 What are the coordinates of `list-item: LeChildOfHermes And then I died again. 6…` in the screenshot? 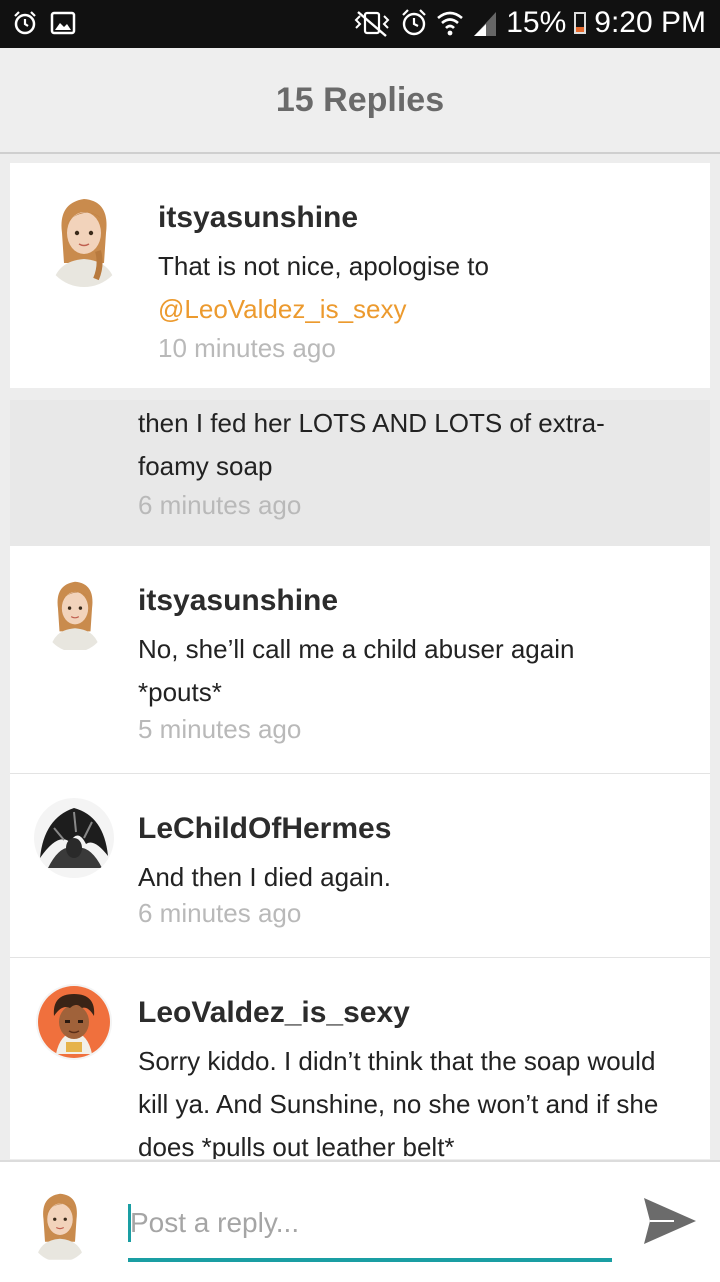 It's located at (360, 866).